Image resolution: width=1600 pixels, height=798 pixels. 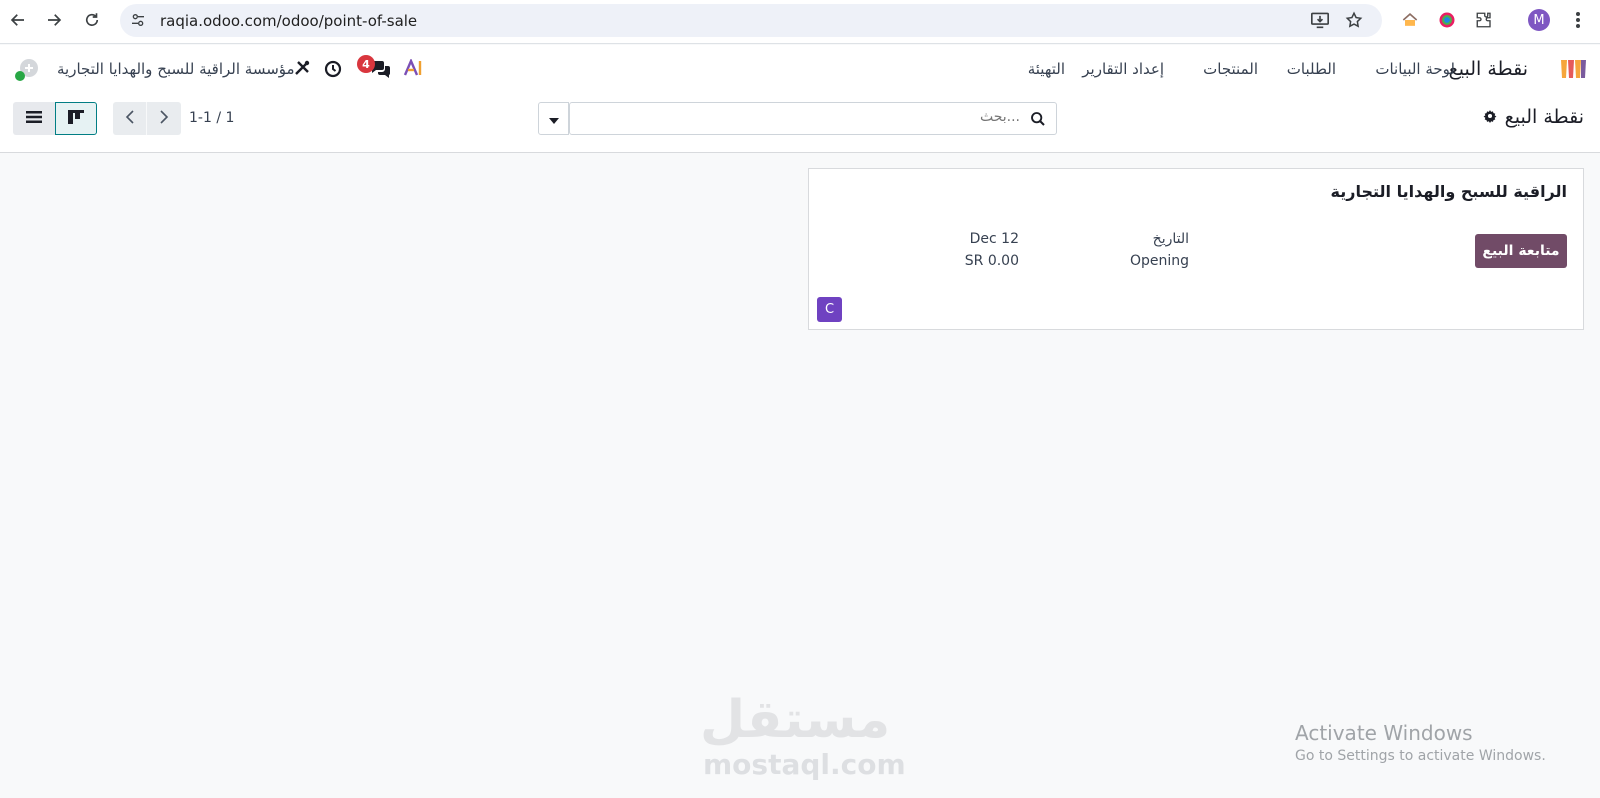 I want to click on tools-icon, so click(x=302, y=70).